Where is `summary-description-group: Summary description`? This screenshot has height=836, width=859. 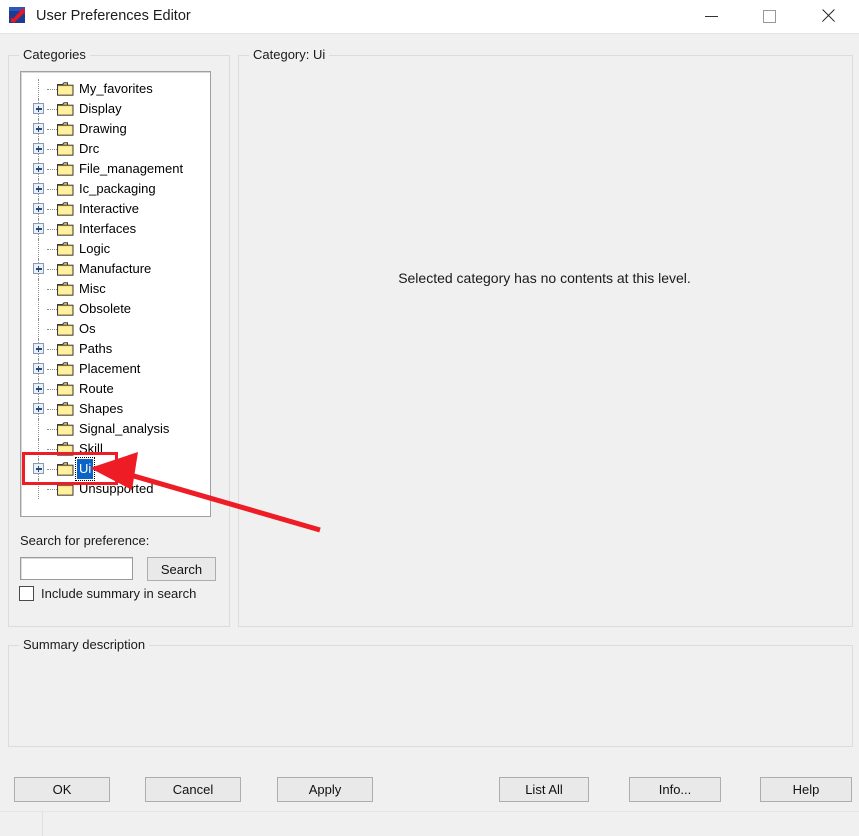 summary-description-group: Summary description is located at coordinates (430, 692).